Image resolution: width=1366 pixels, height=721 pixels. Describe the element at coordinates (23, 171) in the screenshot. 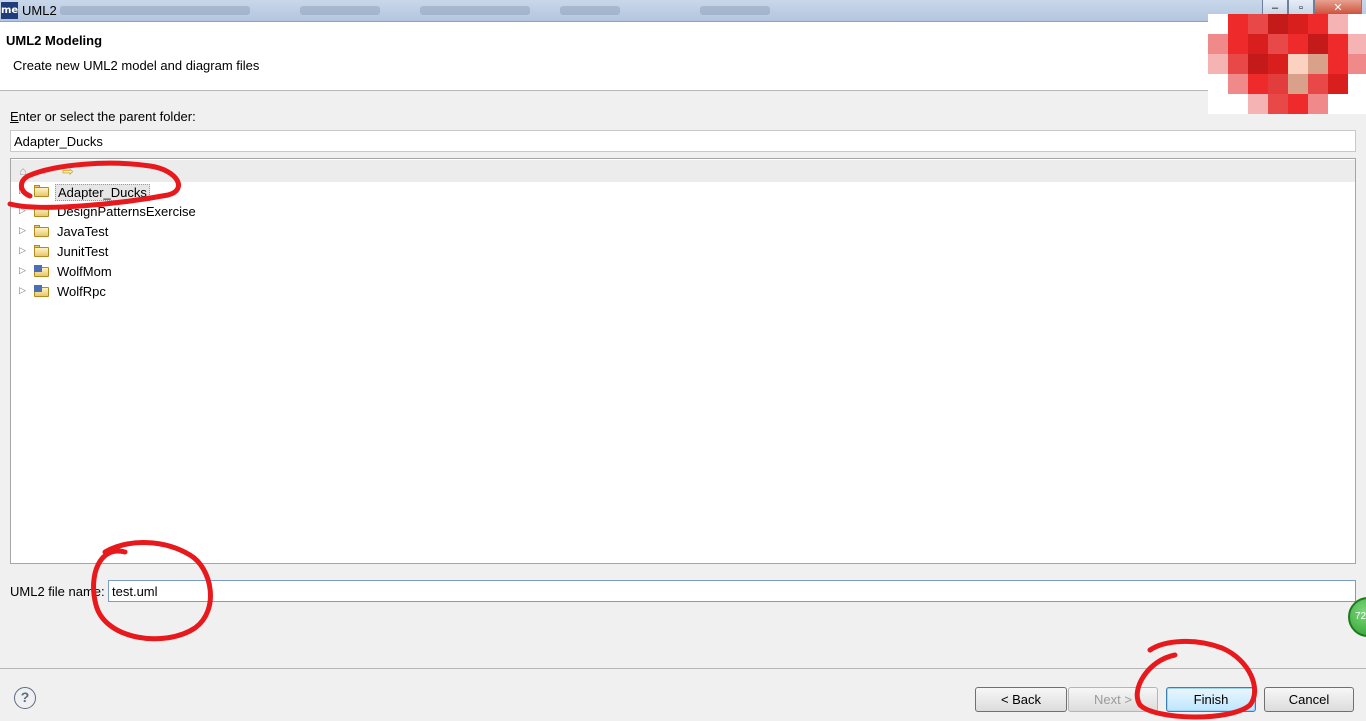

I see `home-icon: ⌂` at that location.